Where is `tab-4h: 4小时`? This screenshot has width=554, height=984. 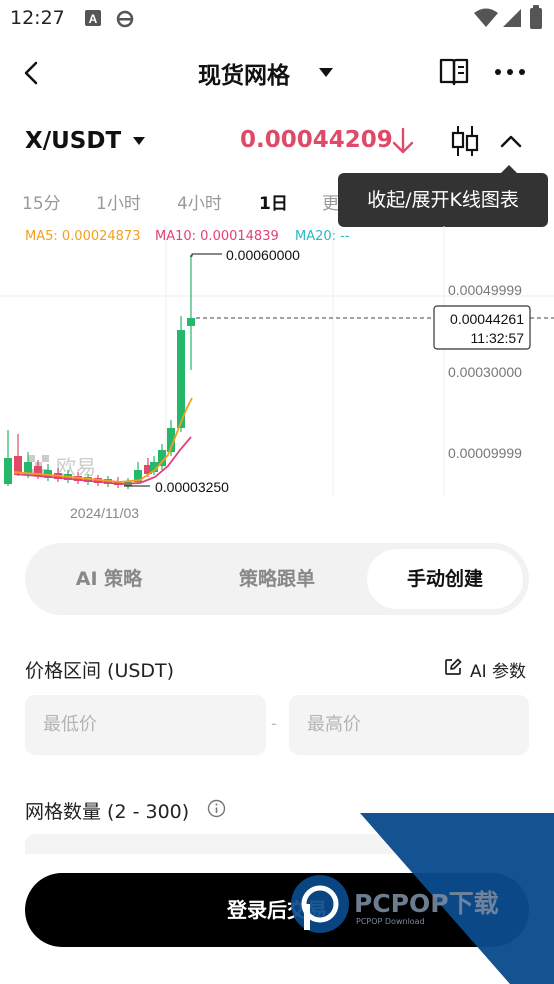 tab-4h: 4小时 is located at coordinates (199, 201).